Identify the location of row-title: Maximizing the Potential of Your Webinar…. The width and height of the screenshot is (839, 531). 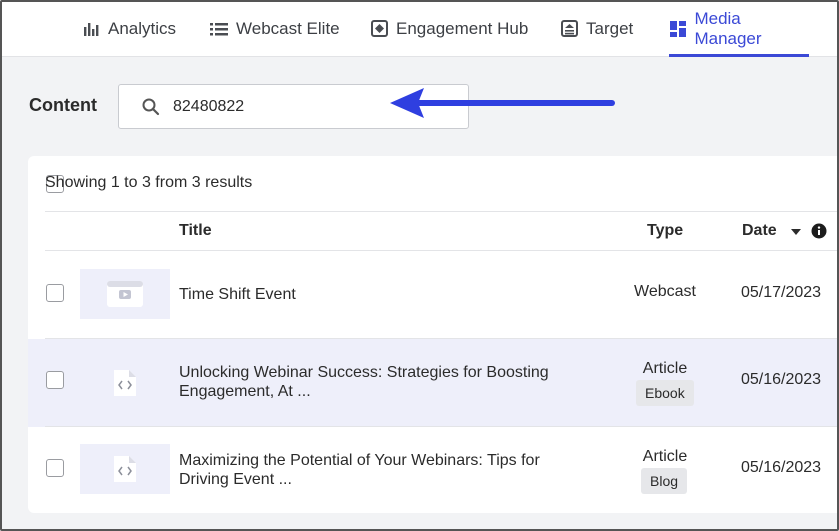
(389, 470).